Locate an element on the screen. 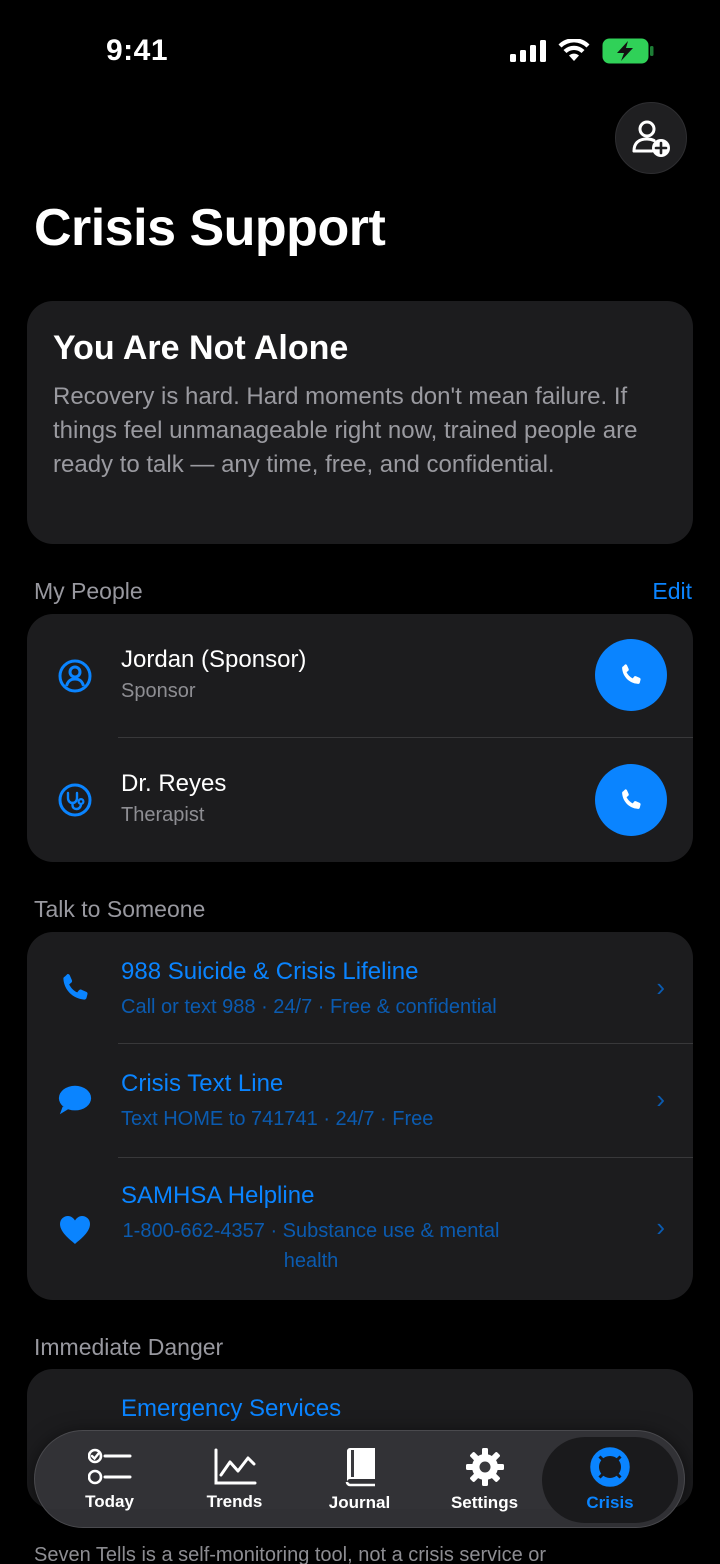  tab-label: Trends is located at coordinates (234, 1501).